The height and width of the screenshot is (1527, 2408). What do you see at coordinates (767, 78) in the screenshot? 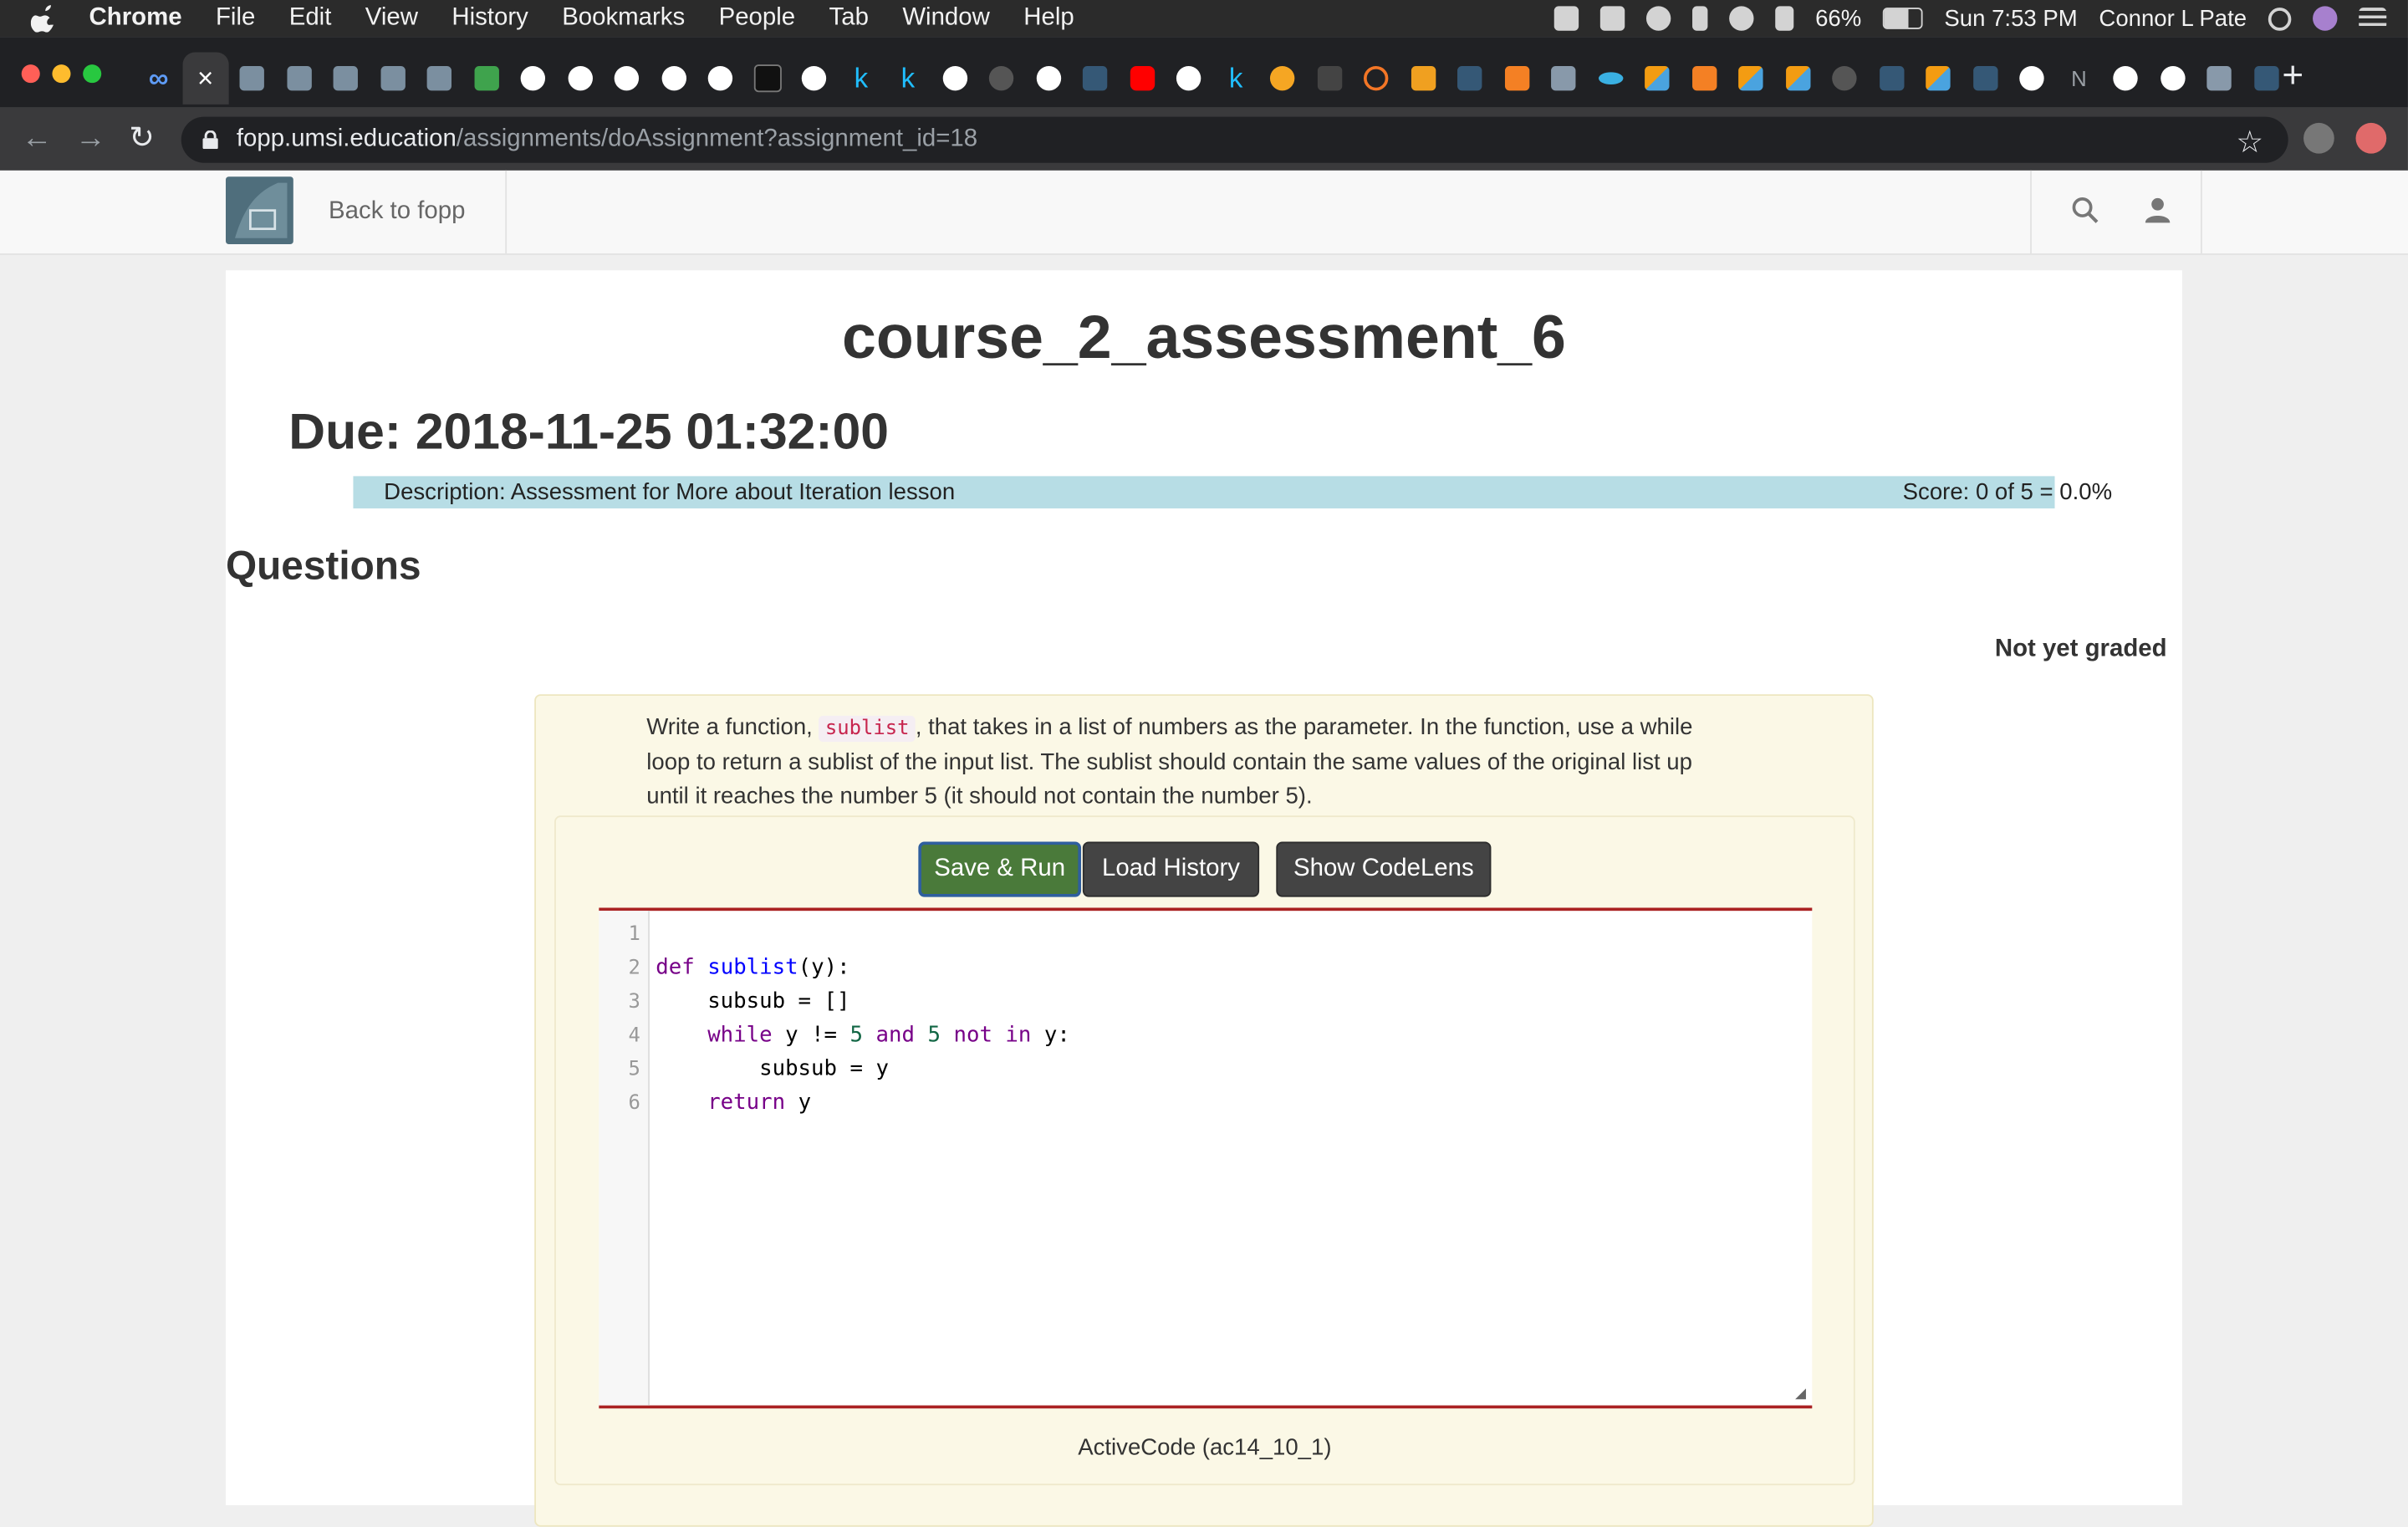
I see `tab-square` at bounding box center [767, 78].